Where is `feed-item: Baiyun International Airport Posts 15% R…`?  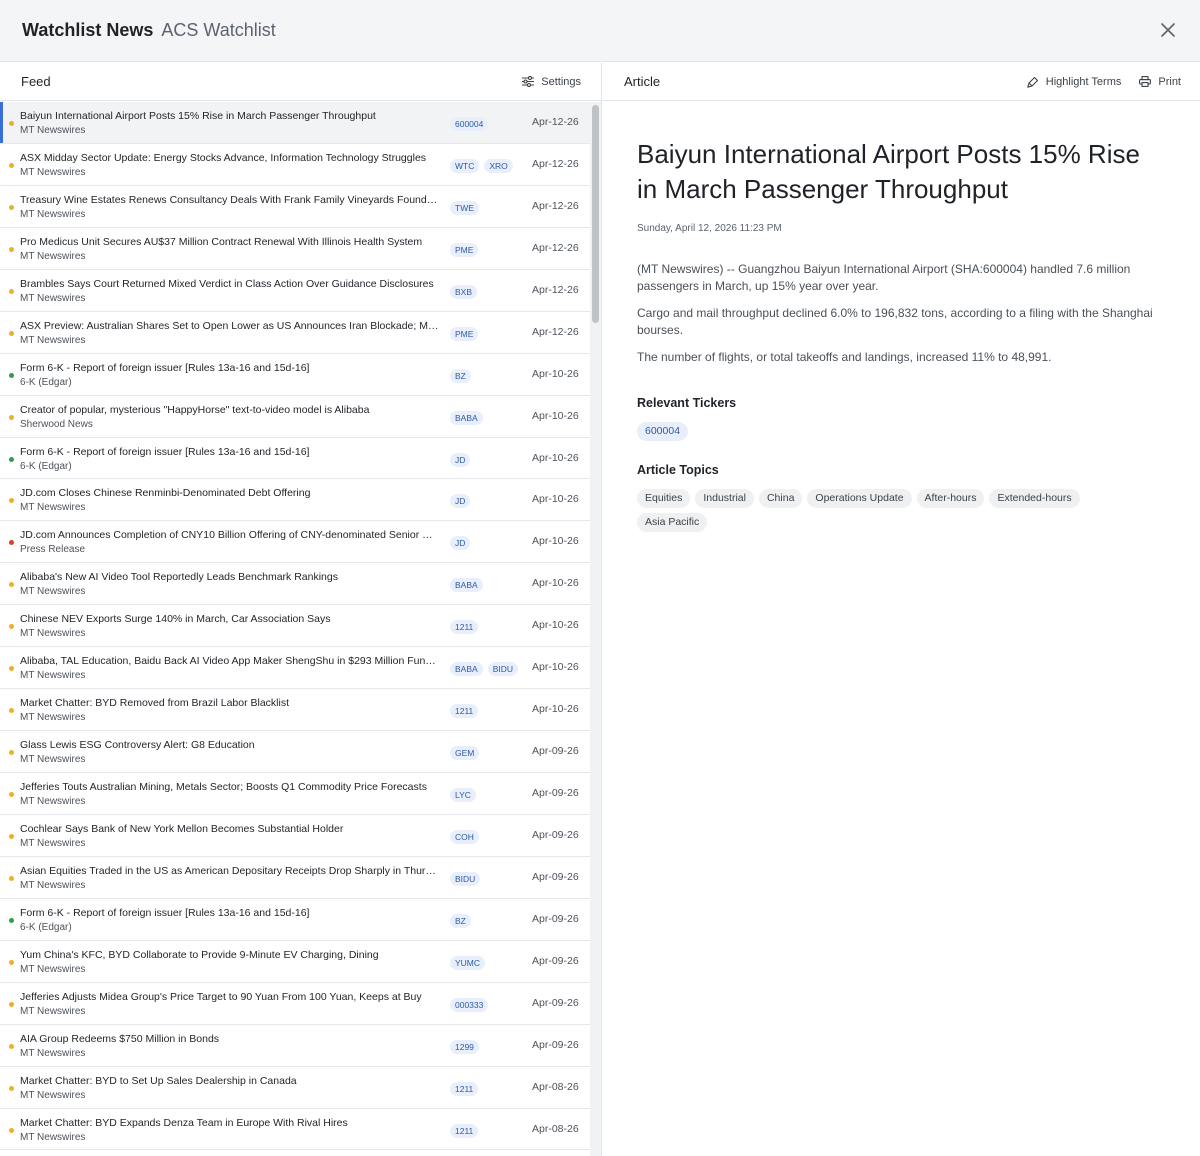 feed-item: Baiyun International Airport Posts 15% R… is located at coordinates (295, 123).